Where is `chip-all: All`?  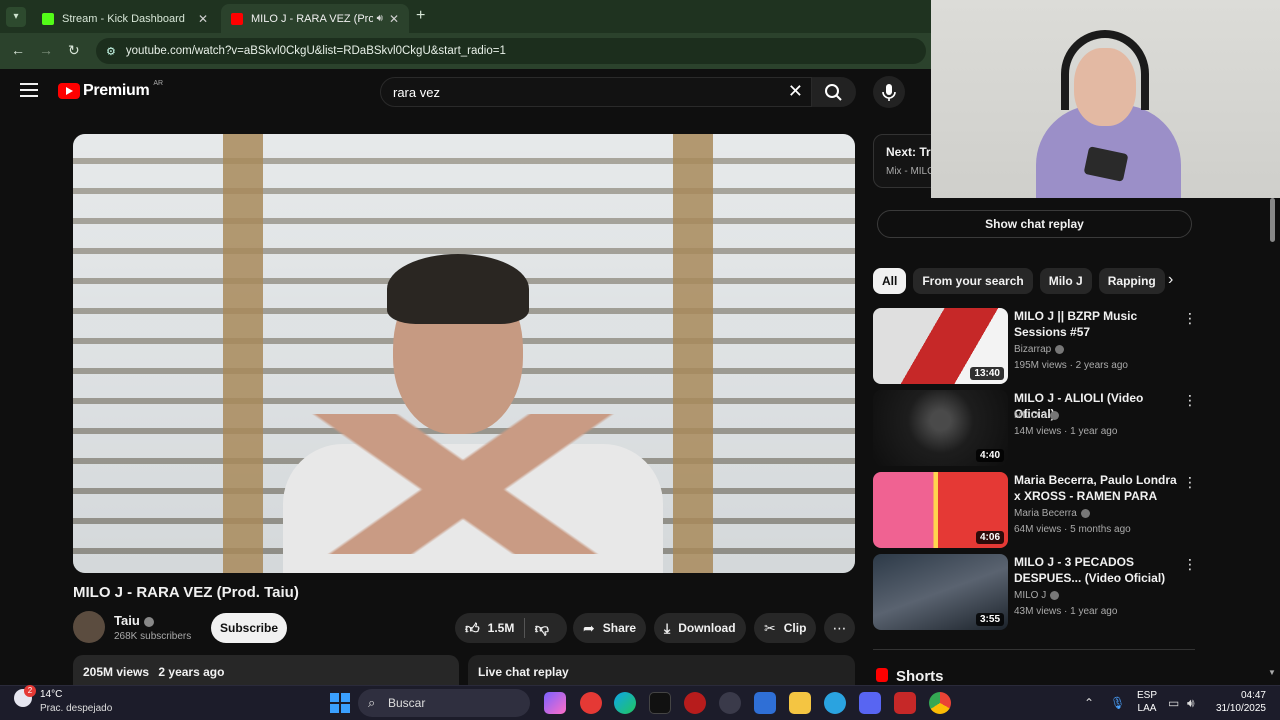 chip-all: All is located at coordinates (890, 281).